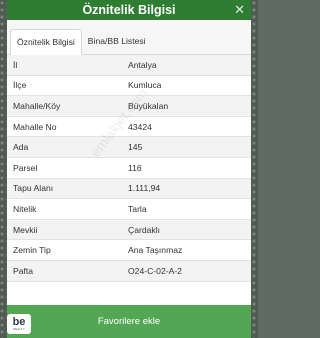 This screenshot has width=320, height=338. I want to click on tab-building-list: Bina/BB Listesi, so click(117, 41).